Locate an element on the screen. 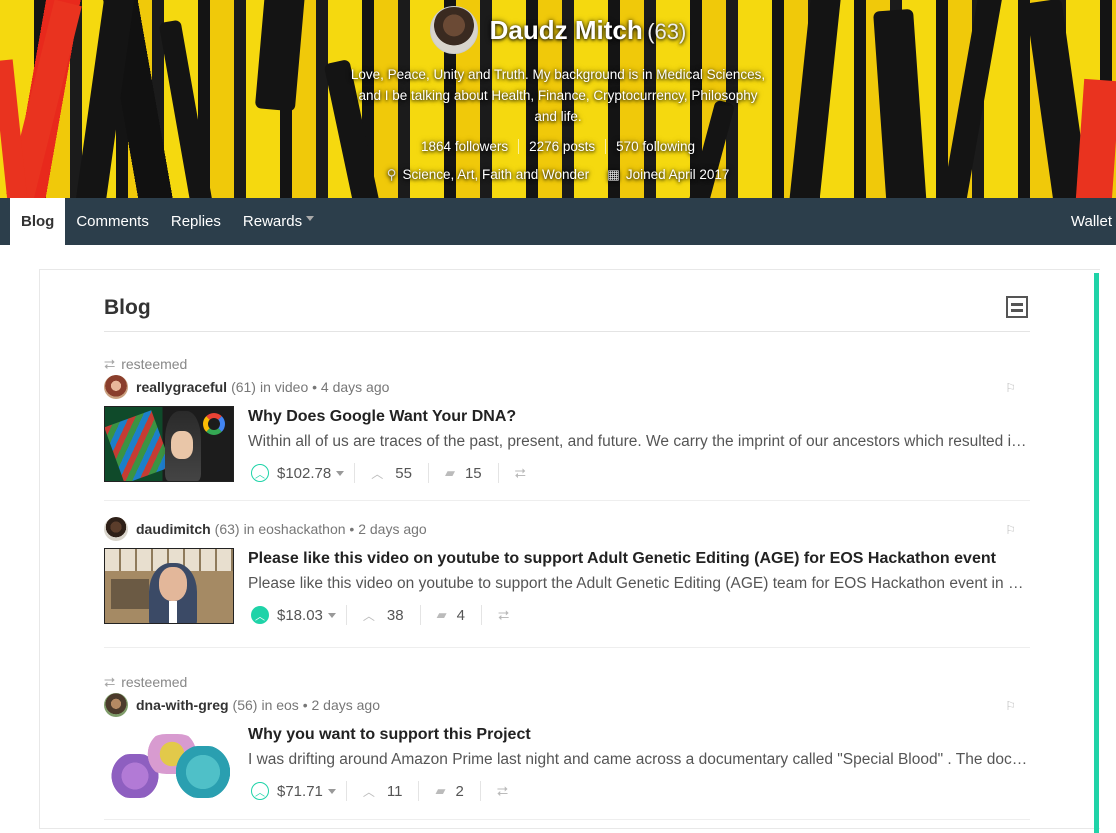 Image resolution: width=1116 pixels, height=833 pixels. blog-header: Blog is located at coordinates (567, 314).